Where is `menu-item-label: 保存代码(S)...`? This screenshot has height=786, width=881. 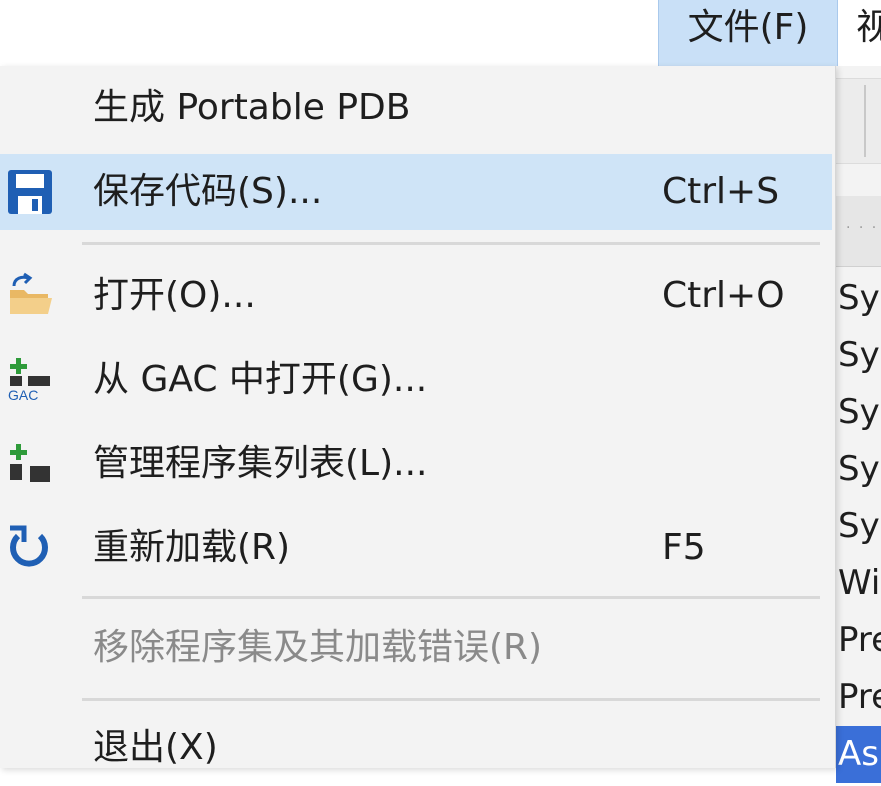
menu-item-label: 保存代码(S)... is located at coordinates (208, 191).